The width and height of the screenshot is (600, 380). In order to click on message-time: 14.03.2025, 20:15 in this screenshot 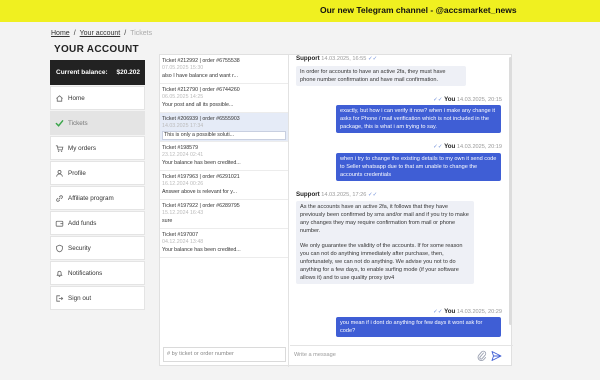, I will do `click(479, 100)`.